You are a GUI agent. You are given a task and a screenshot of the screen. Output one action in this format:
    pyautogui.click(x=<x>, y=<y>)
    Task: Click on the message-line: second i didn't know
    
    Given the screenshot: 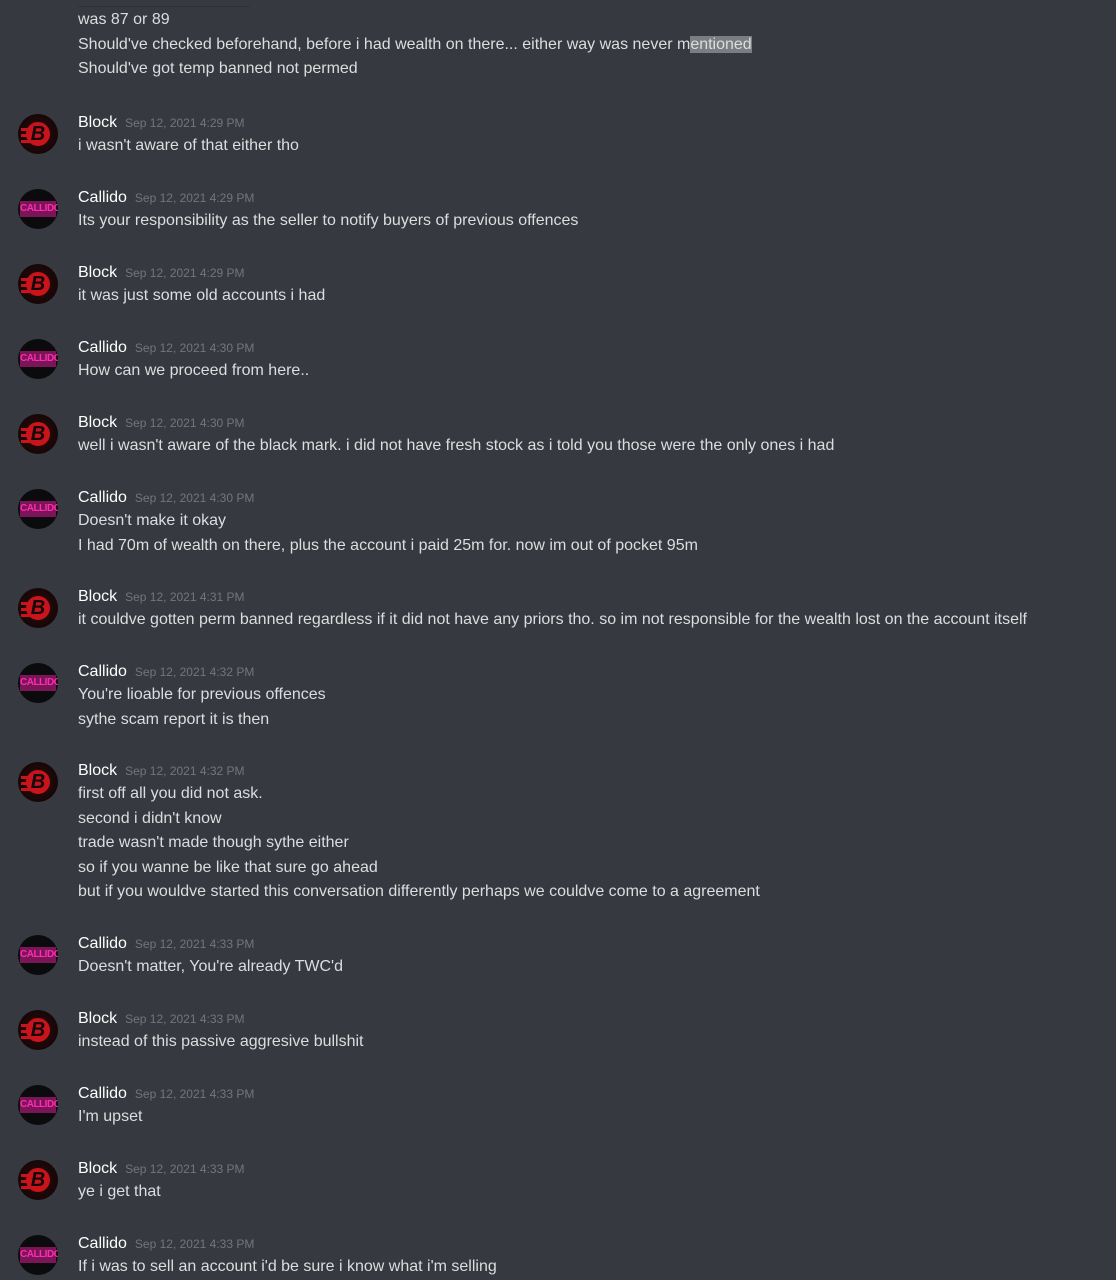 What is the action you would take?
    pyautogui.click(x=150, y=818)
    